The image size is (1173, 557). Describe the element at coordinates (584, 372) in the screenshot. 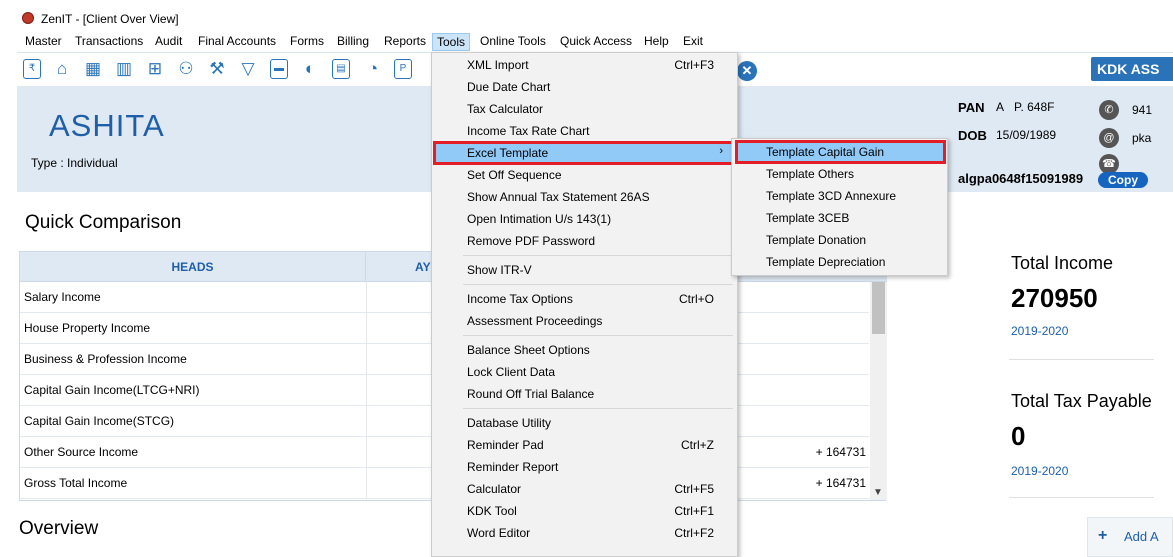

I see `menu-item-lock-client-data: Lock Client Data` at that location.